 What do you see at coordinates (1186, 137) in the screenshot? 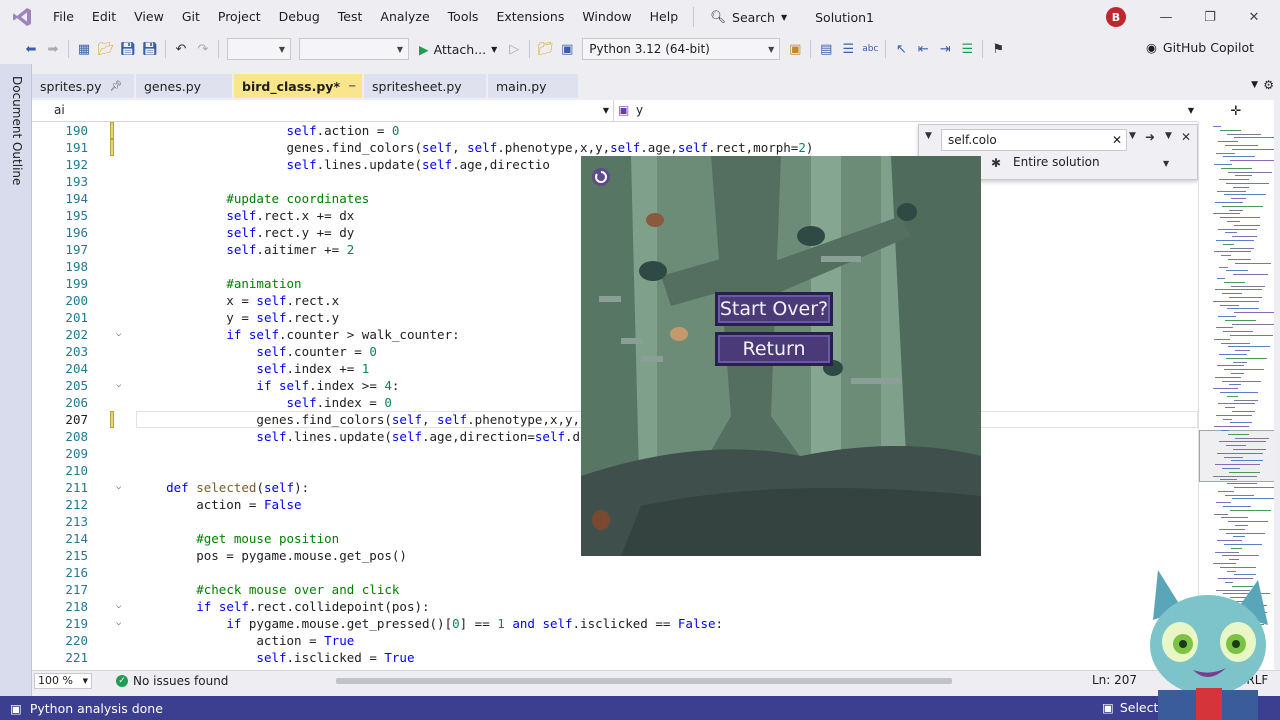
I see `close-find-icon: ✕` at bounding box center [1186, 137].